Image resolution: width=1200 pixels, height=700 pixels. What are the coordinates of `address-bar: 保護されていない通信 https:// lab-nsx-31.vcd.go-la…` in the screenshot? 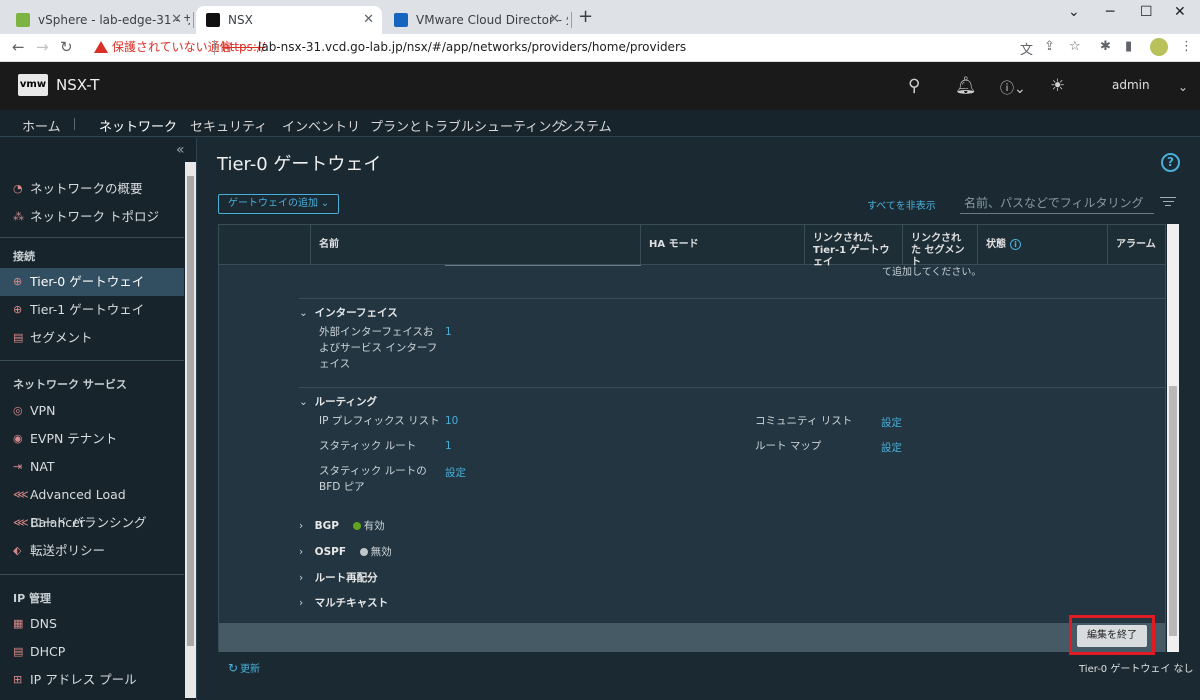 It's located at (586, 47).